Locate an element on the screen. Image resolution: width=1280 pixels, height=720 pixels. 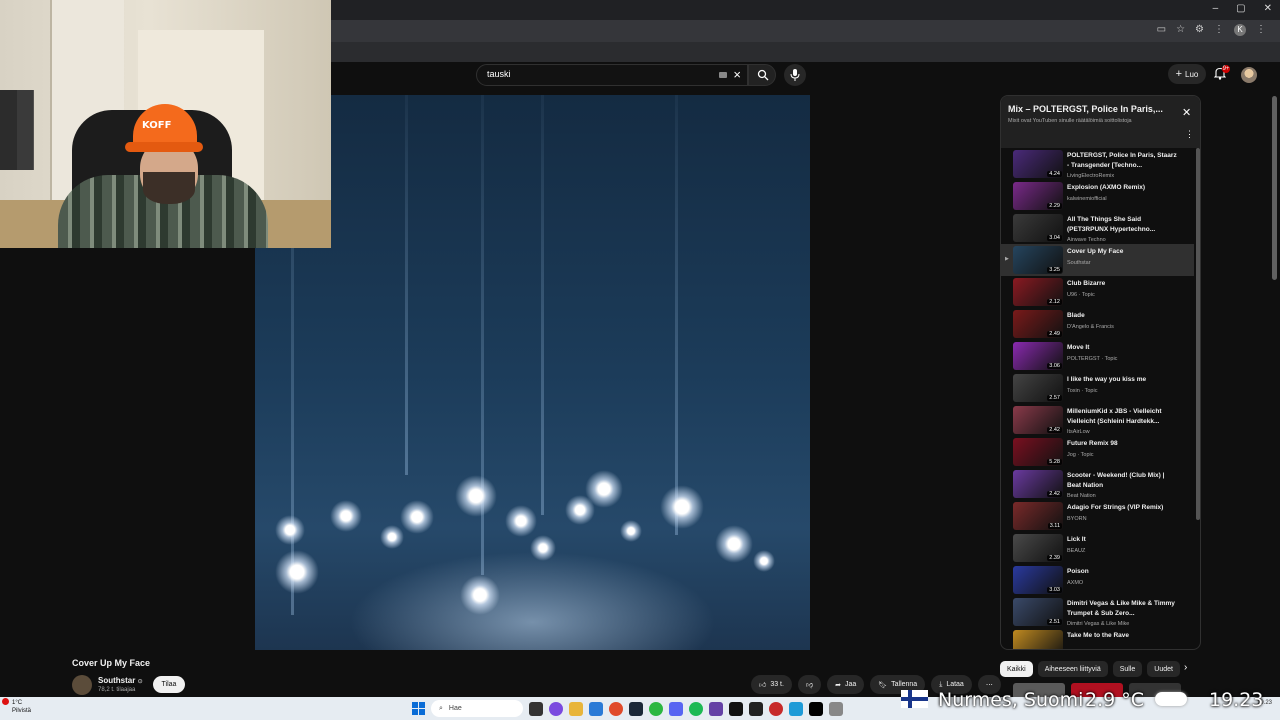
chip-related: Aiheeseen liittyviä is located at coordinates (1072, 669).